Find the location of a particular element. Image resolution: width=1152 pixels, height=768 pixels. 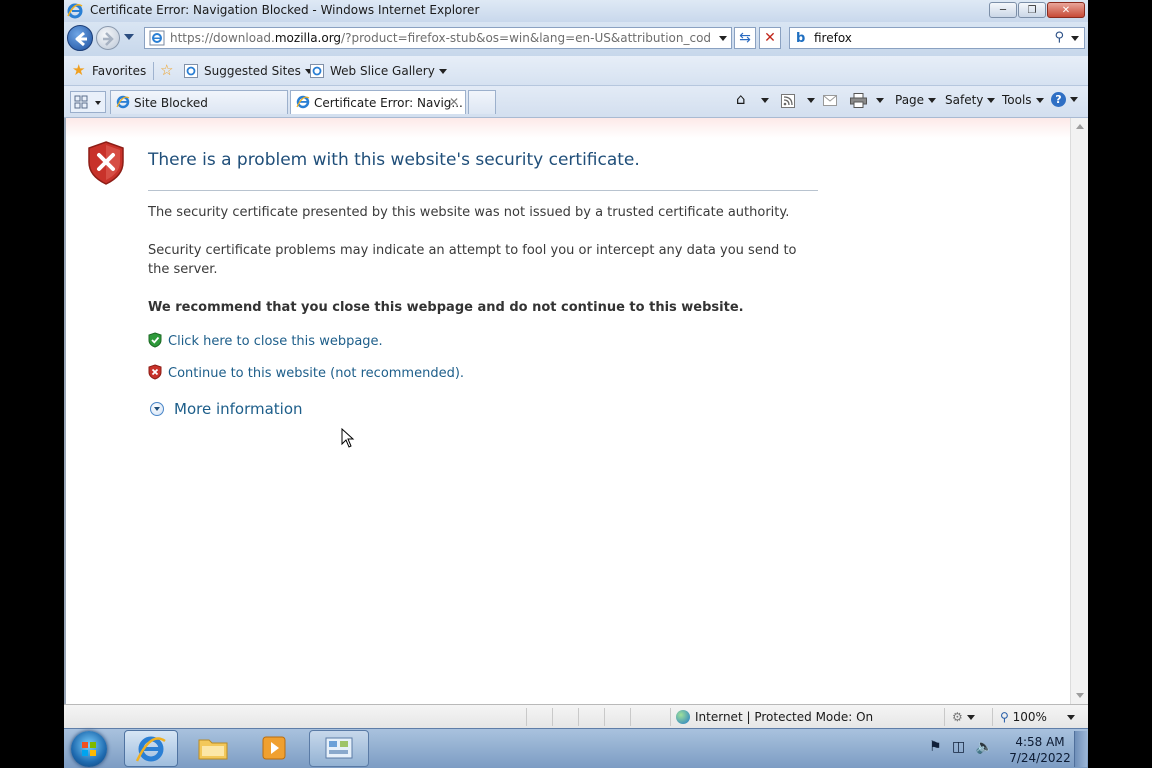

zoom-control: ⚲ 100% is located at coordinates (1037, 717).